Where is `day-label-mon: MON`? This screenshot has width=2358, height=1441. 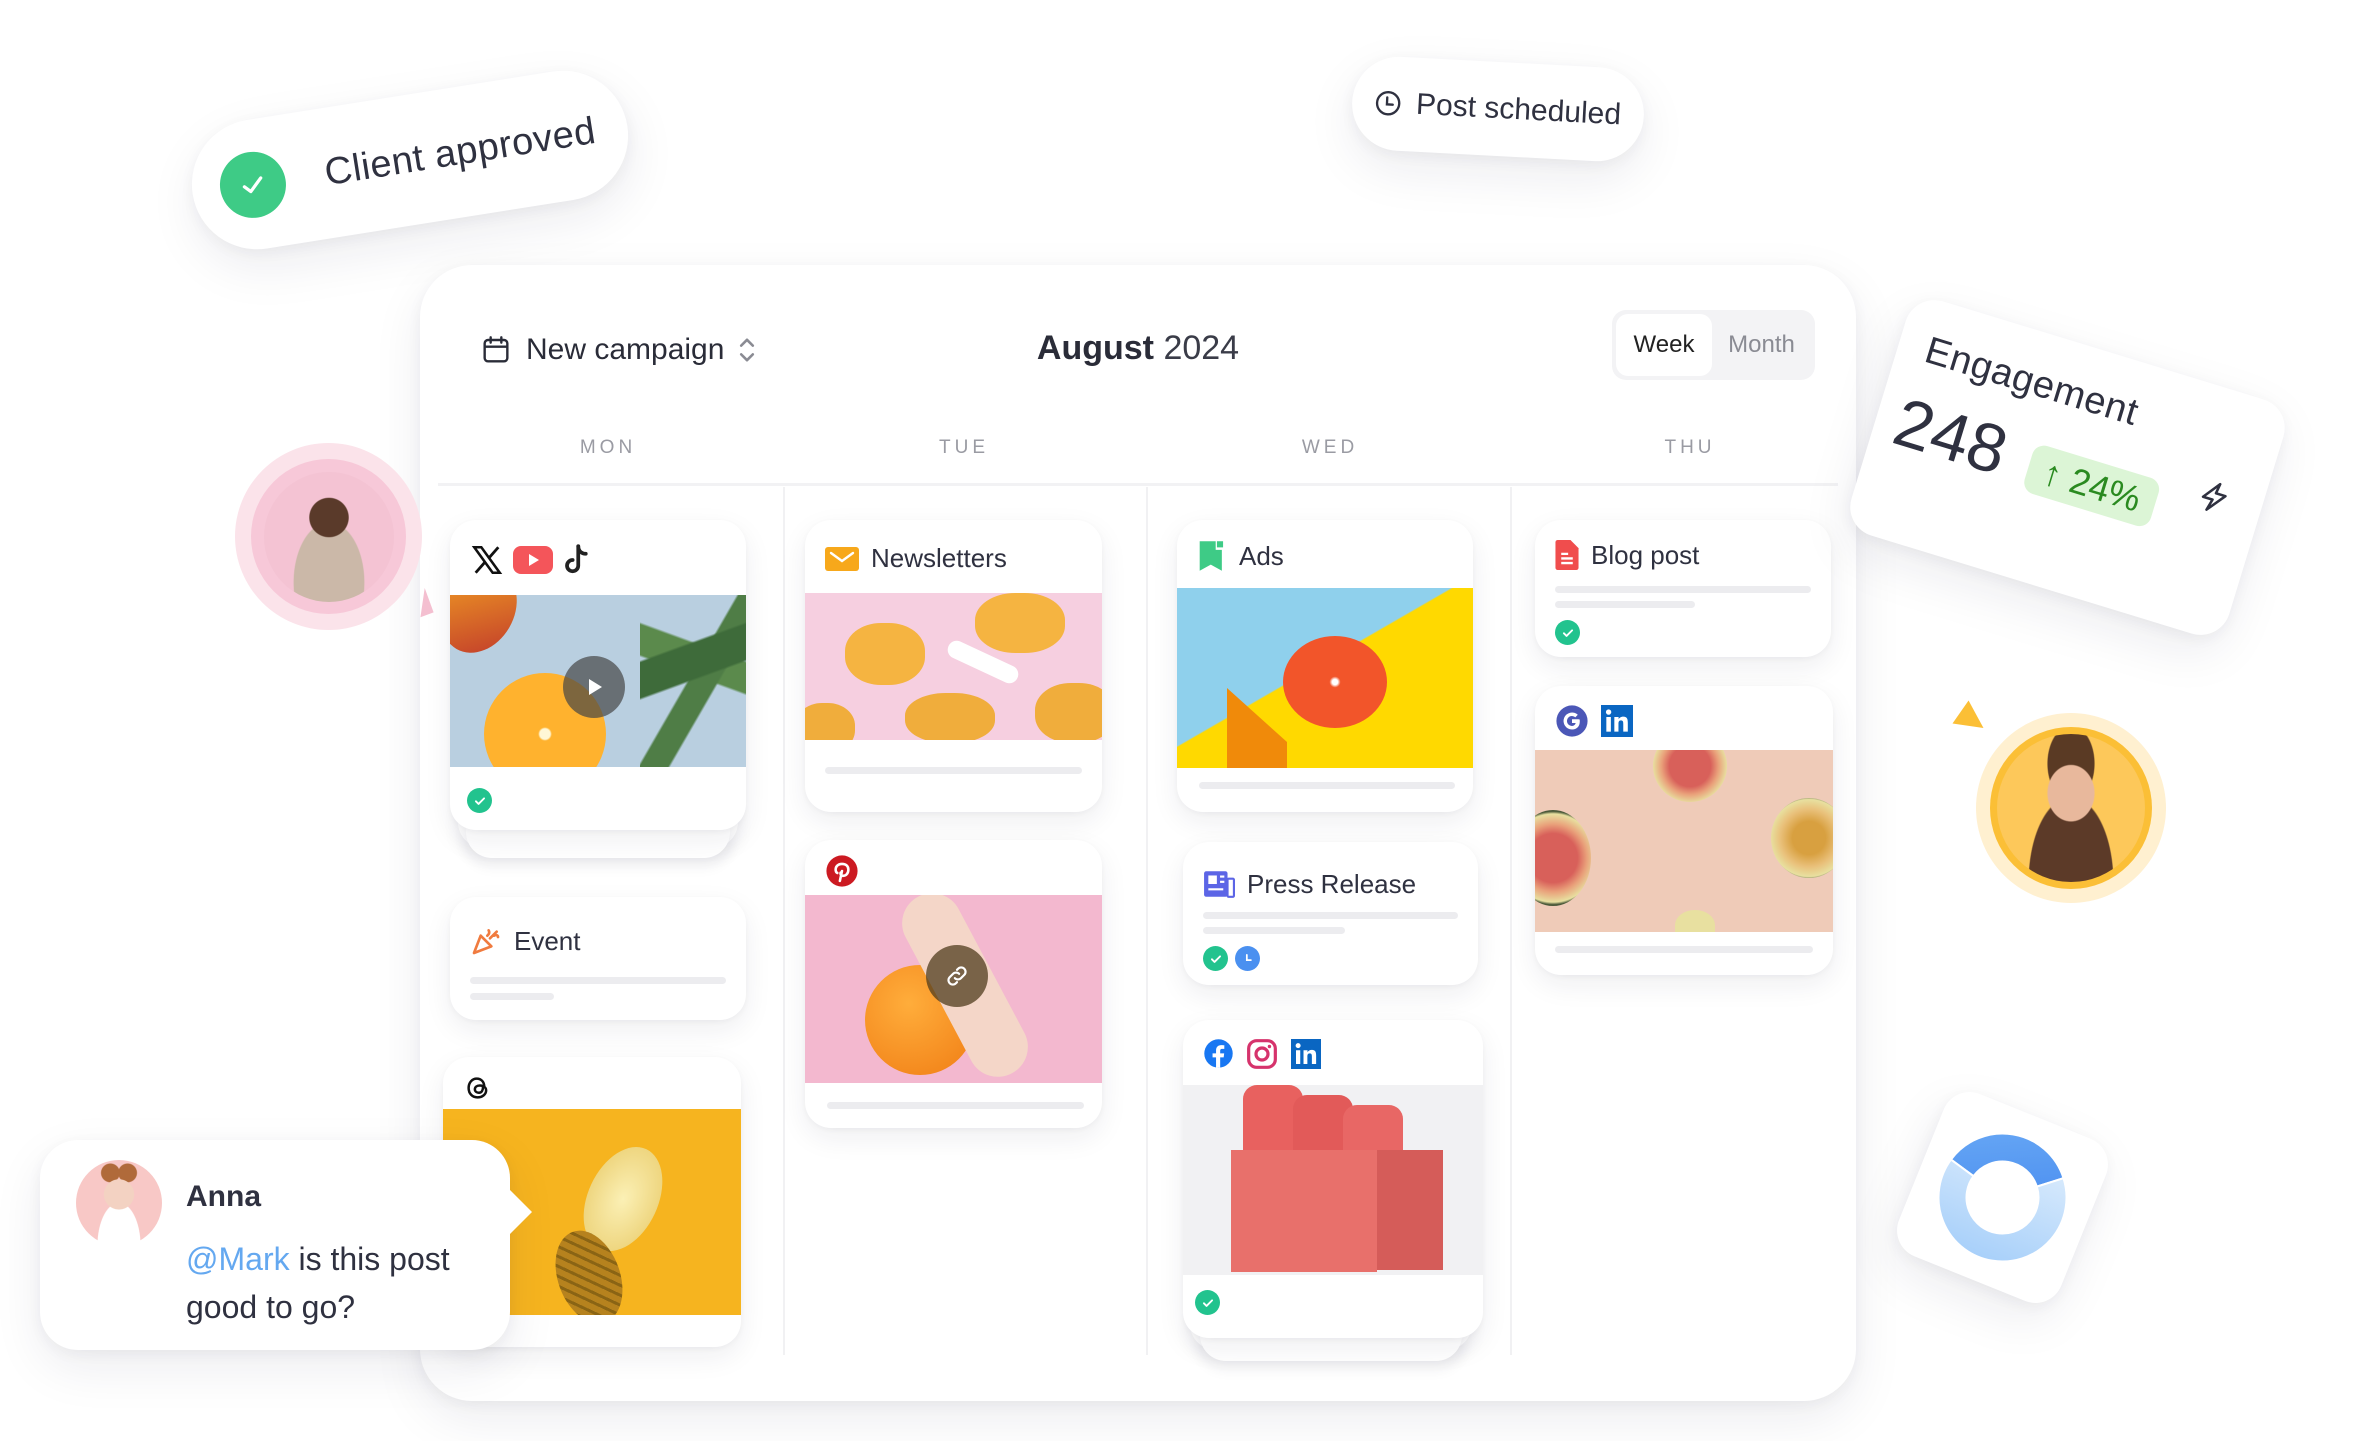
day-label-mon: MON is located at coordinates (608, 447).